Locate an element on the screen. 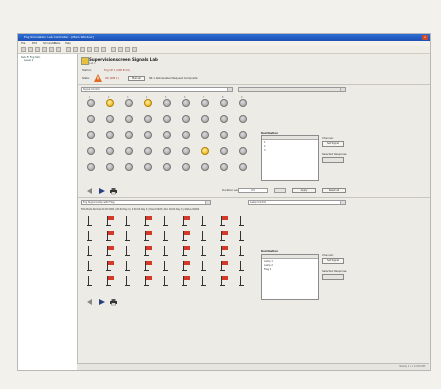  menu-item-help: Help is located at coordinates (68, 43).